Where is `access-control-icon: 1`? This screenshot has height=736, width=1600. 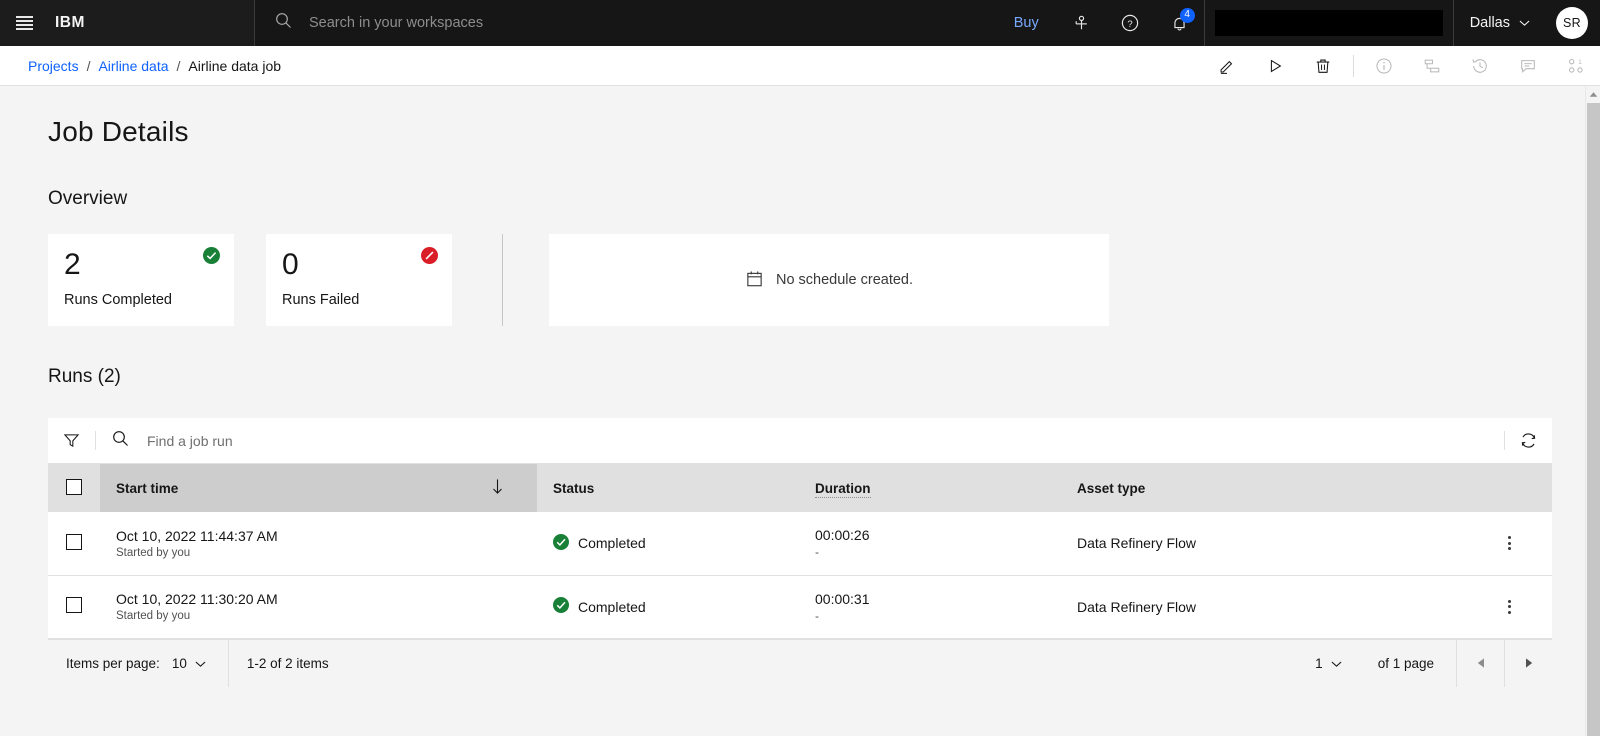
access-control-icon: 1 is located at coordinates (1576, 66).